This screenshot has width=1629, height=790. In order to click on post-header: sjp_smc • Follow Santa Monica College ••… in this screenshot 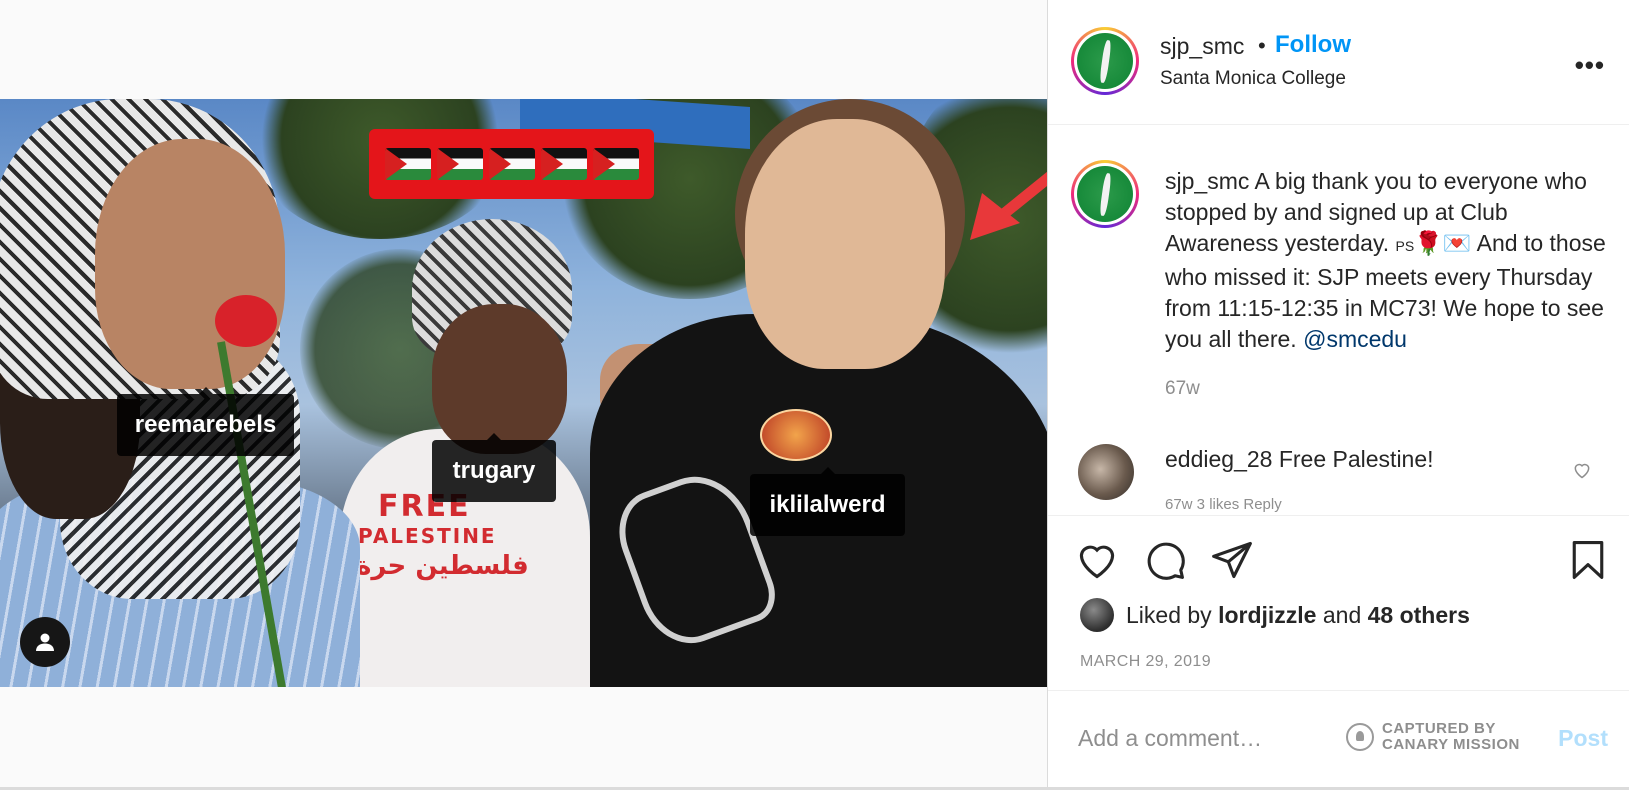, I will do `click(1338, 62)`.